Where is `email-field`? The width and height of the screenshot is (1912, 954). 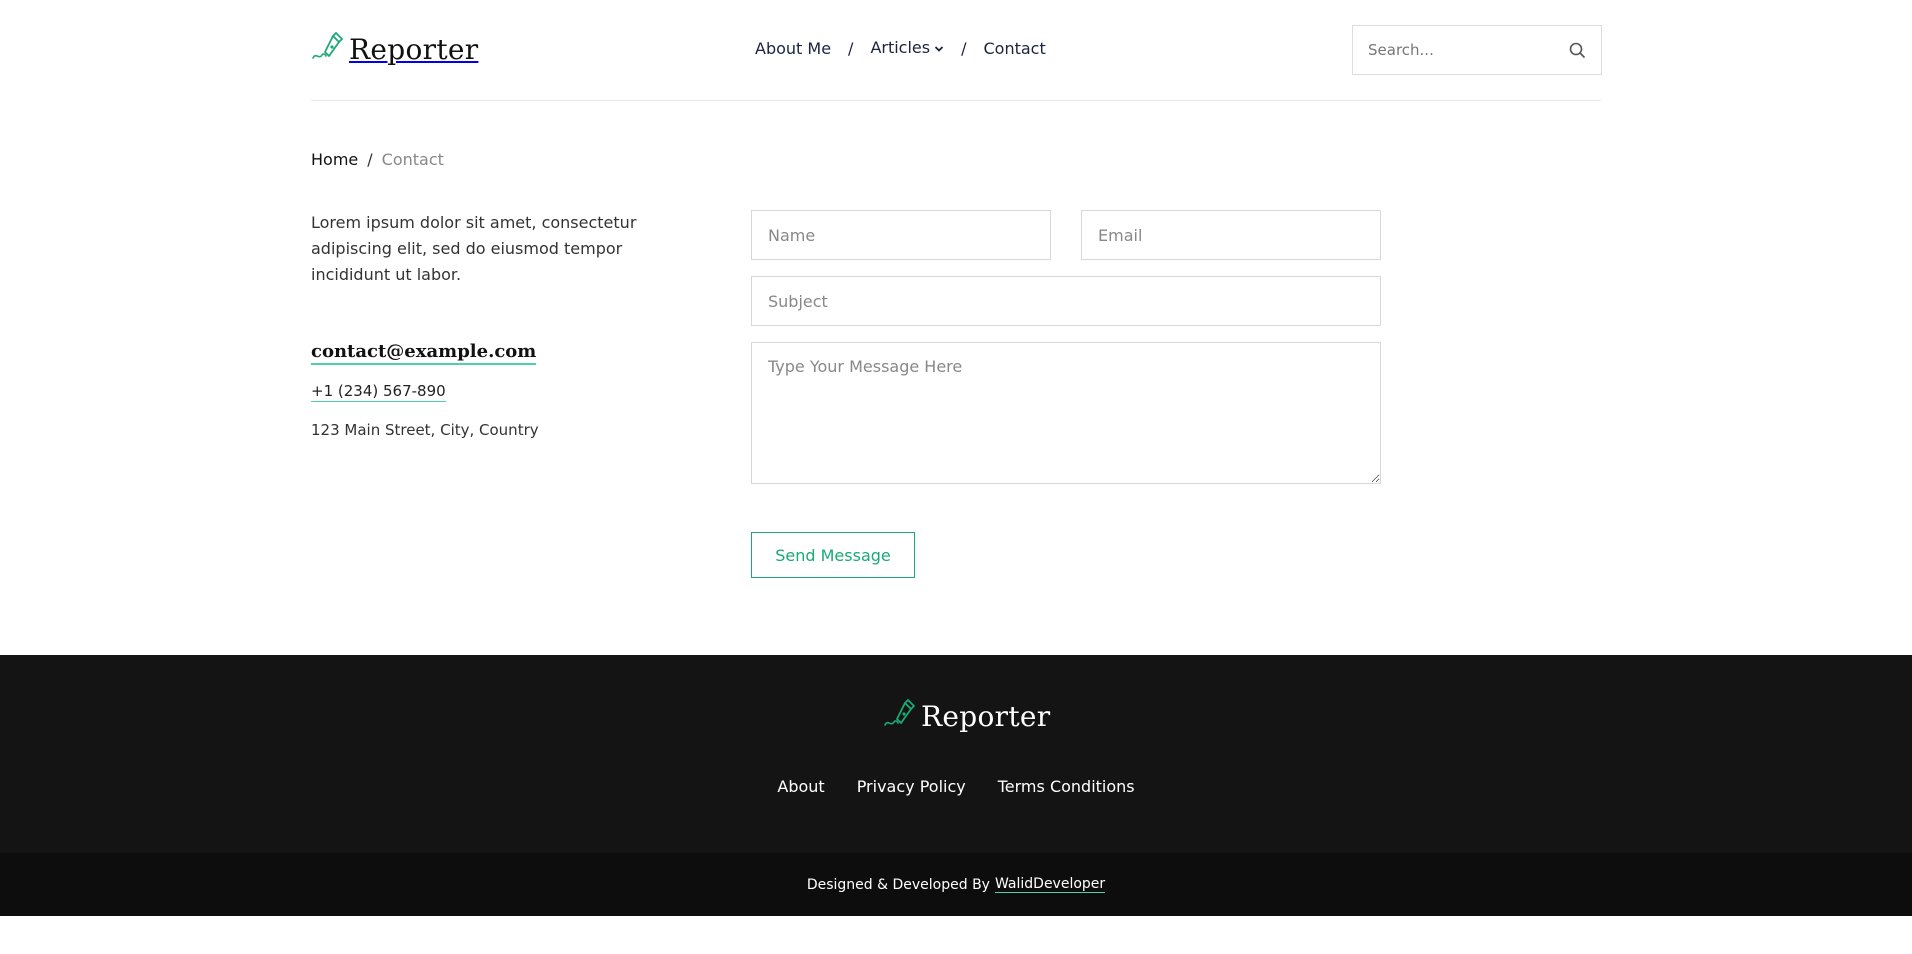
email-field is located at coordinates (1231, 235).